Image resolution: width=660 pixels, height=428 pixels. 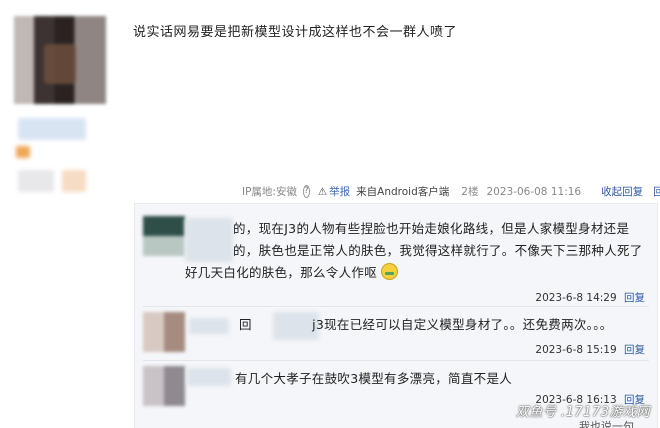 I want to click on nauseated-face-icon, so click(x=390, y=271).